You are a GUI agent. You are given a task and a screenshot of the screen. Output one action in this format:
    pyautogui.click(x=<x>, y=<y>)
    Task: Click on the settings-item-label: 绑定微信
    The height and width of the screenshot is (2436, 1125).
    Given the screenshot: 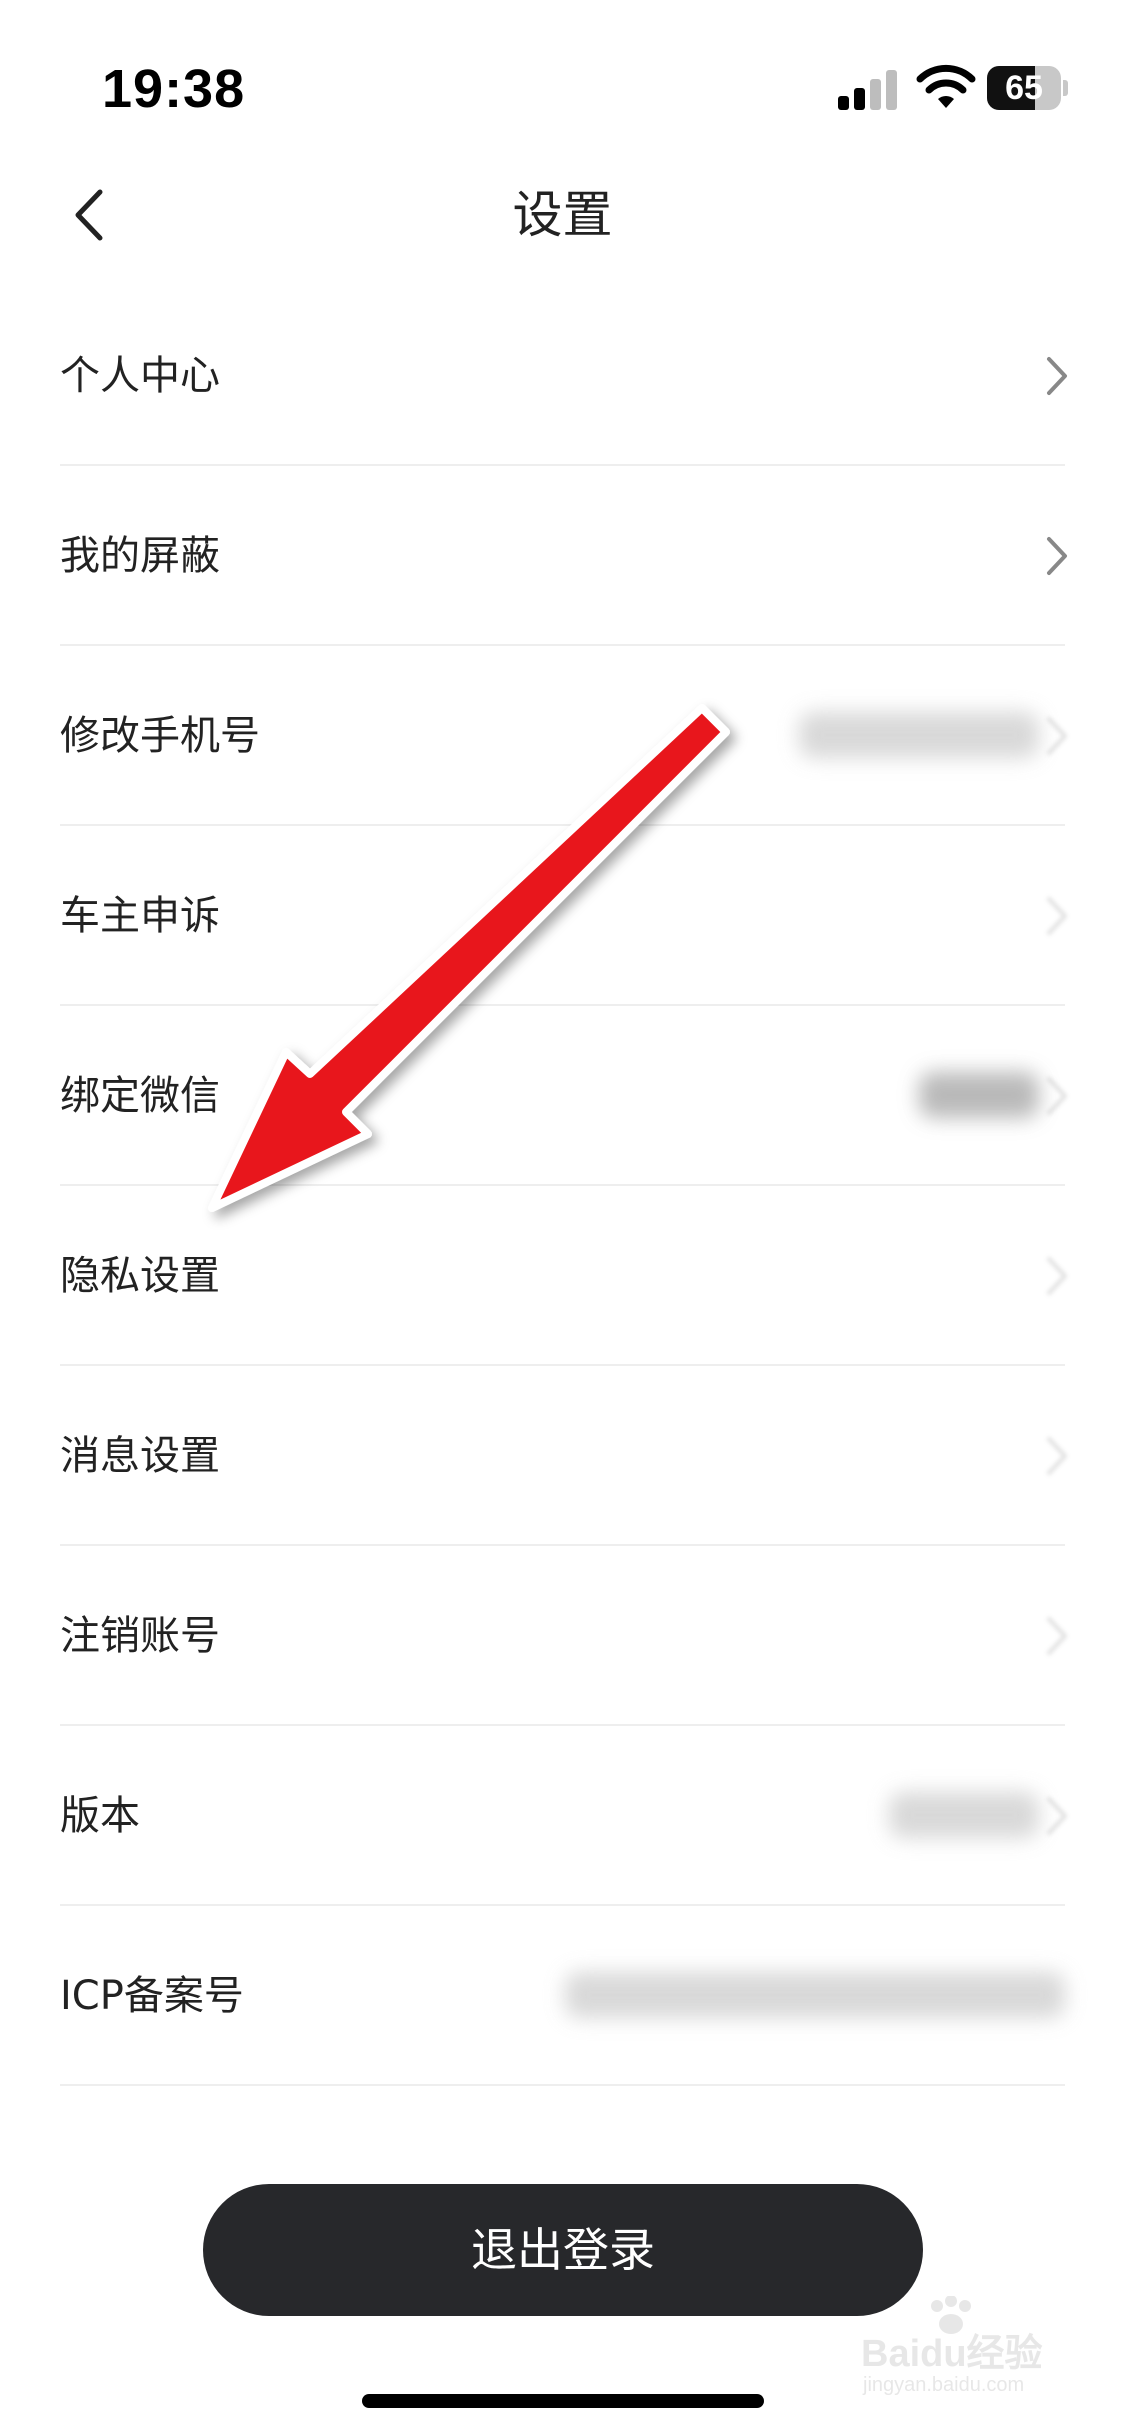 What is the action you would take?
    pyautogui.click(x=140, y=1096)
    